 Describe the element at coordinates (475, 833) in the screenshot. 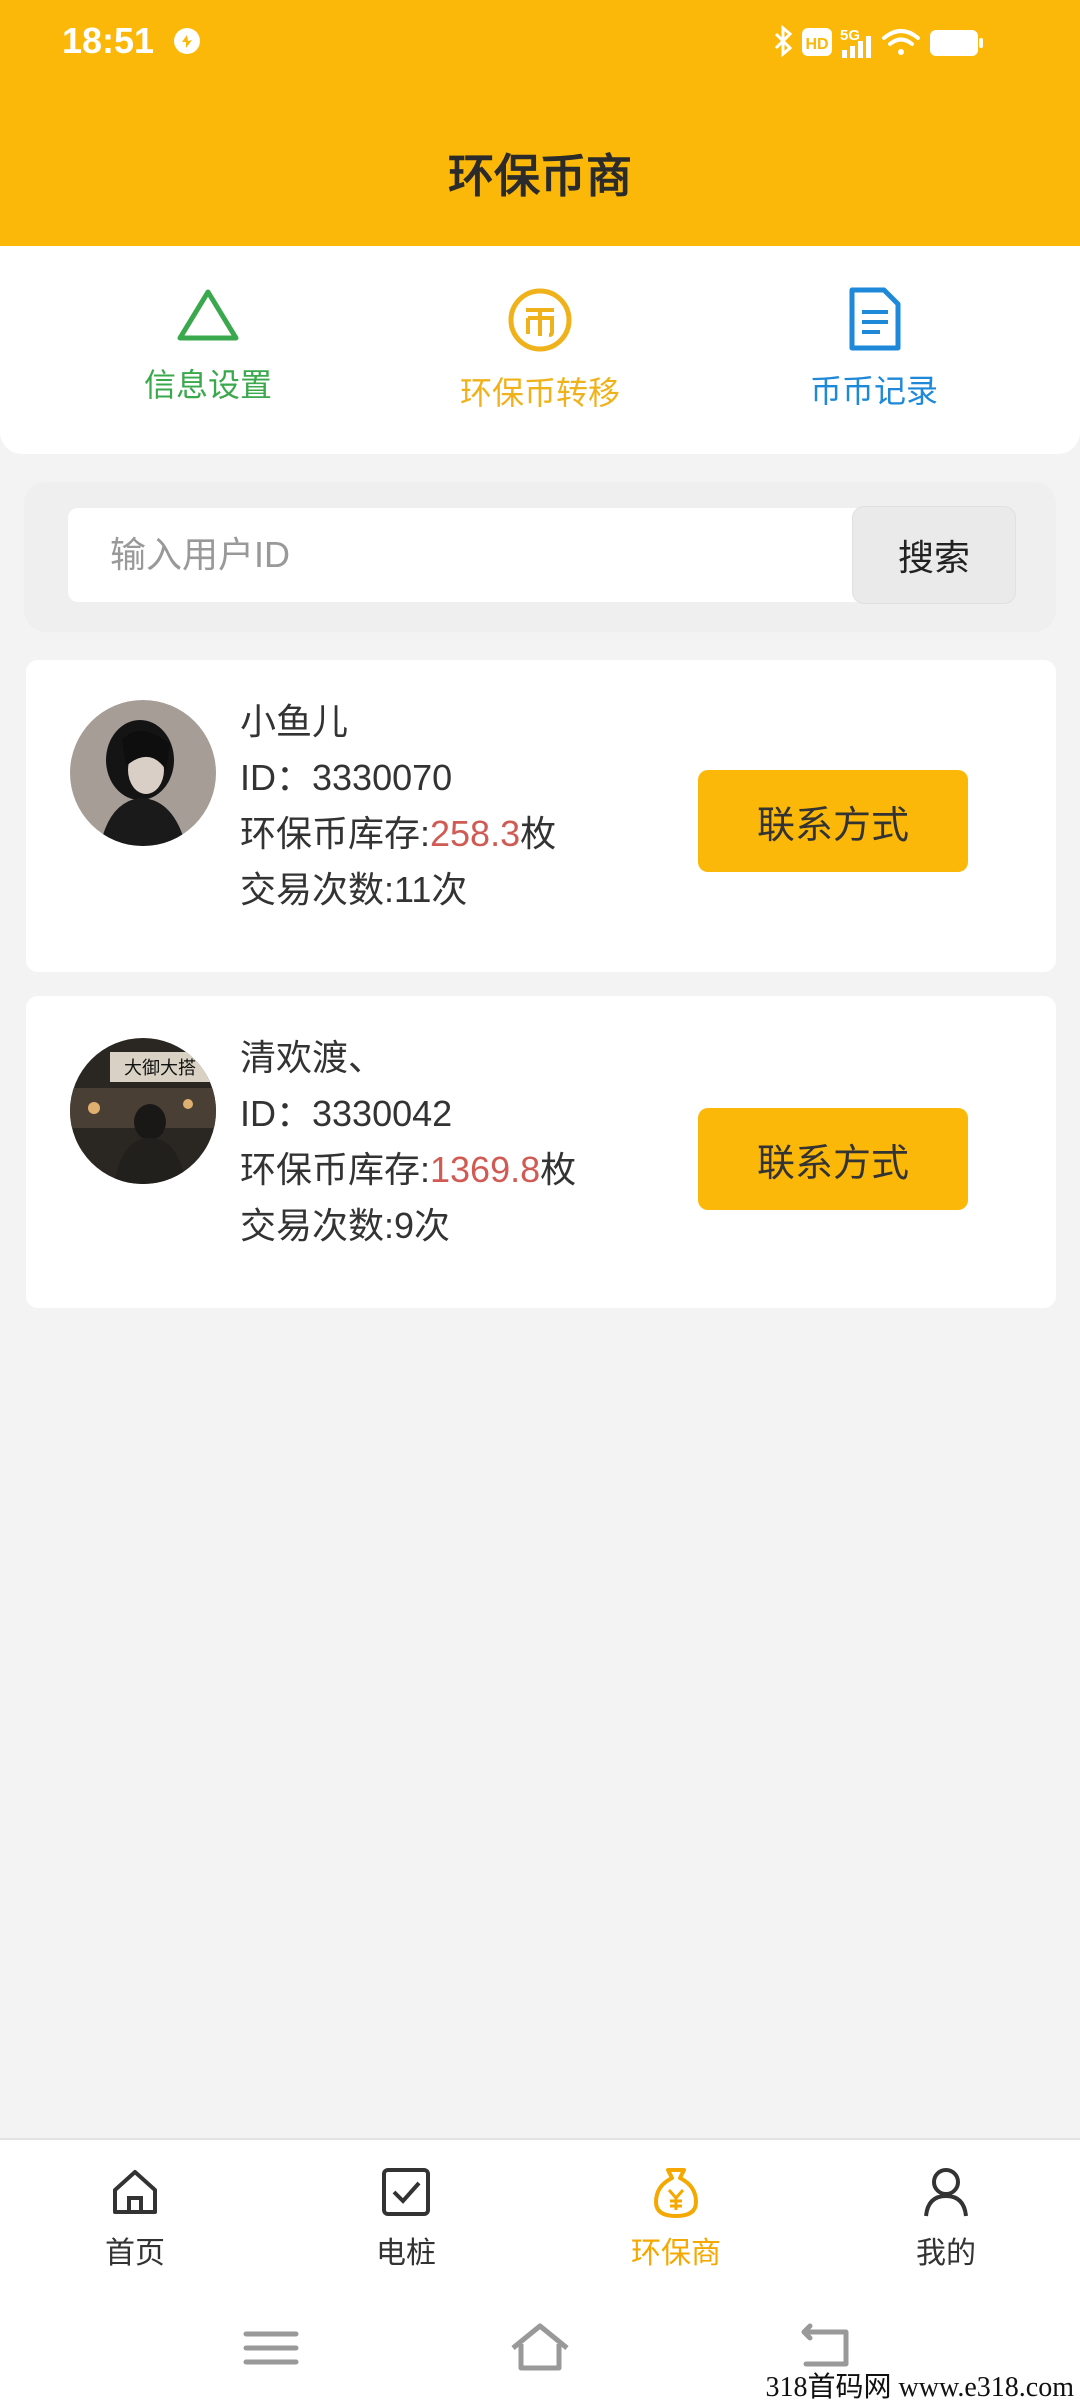

I see `stock-value: 258.3` at that location.